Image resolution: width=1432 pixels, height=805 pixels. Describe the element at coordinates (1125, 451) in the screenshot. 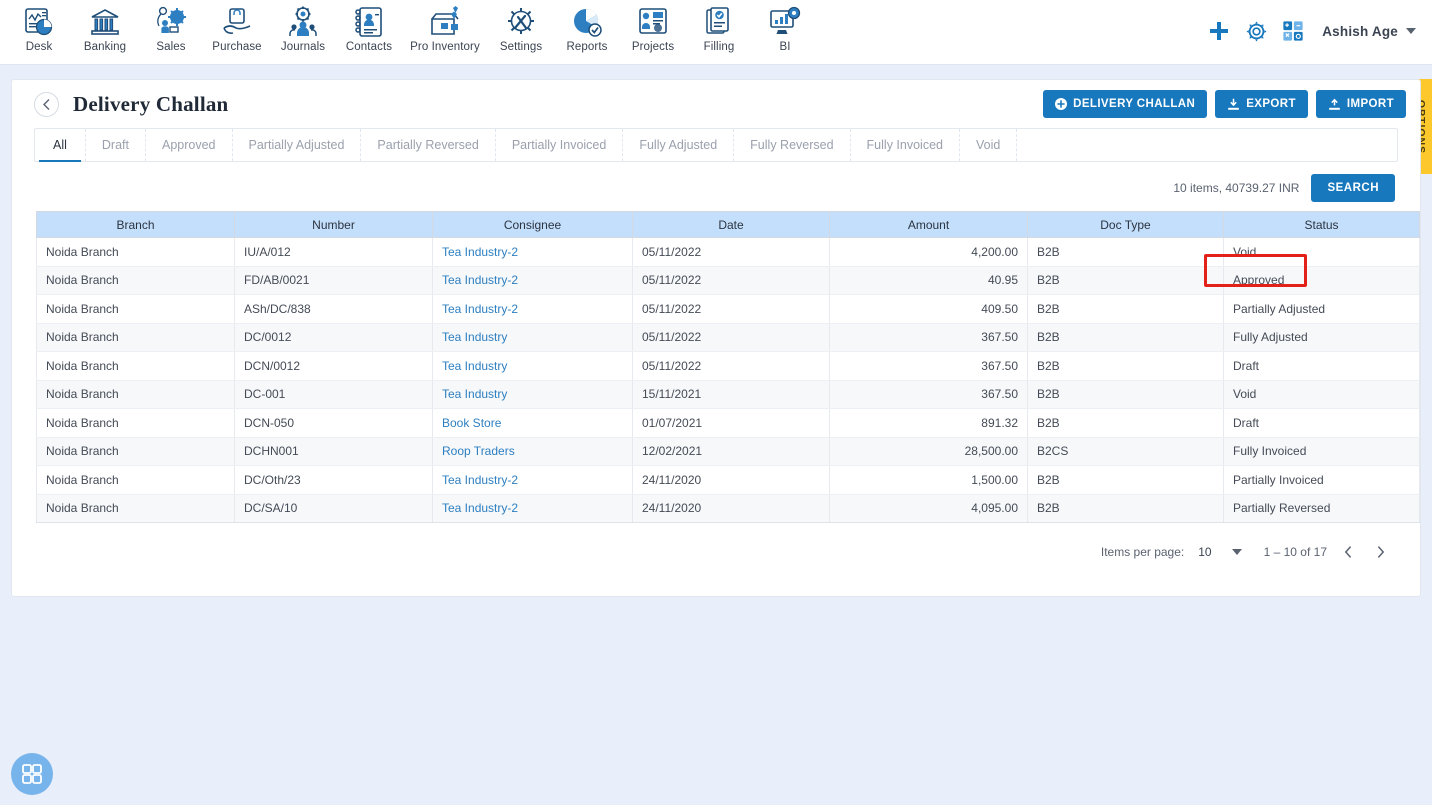

I see `cell-doctype: B2CS` at that location.